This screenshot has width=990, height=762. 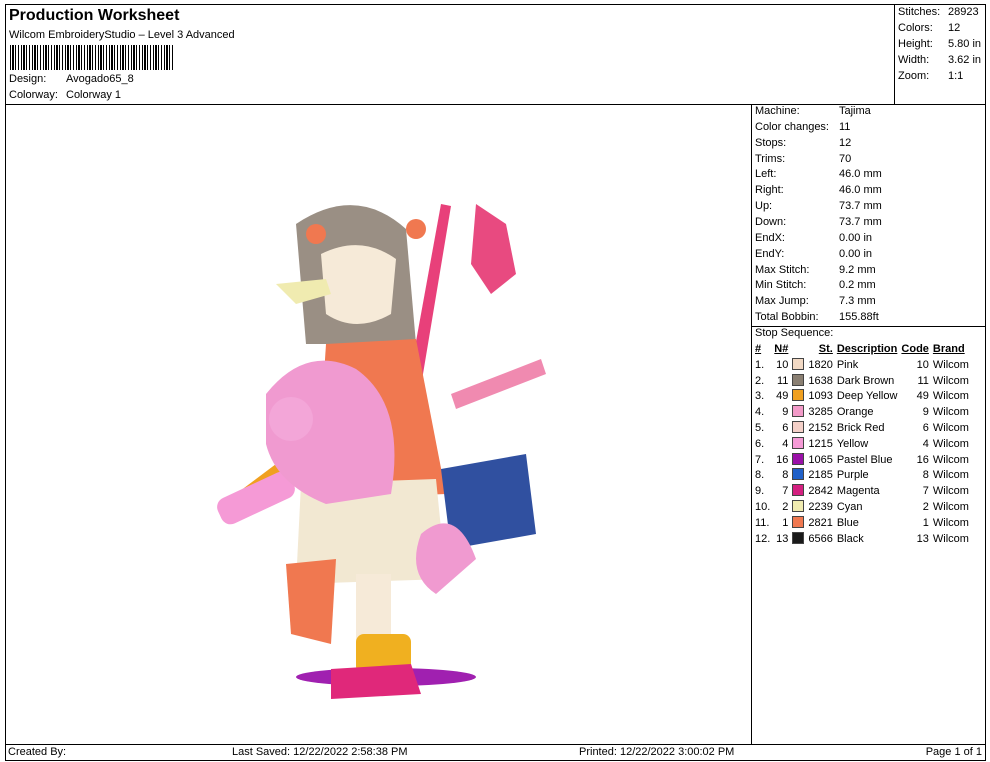 I want to click on last-saved: Last Saved: 12/22/2022 2:58:38 PM, so click(x=320, y=752).